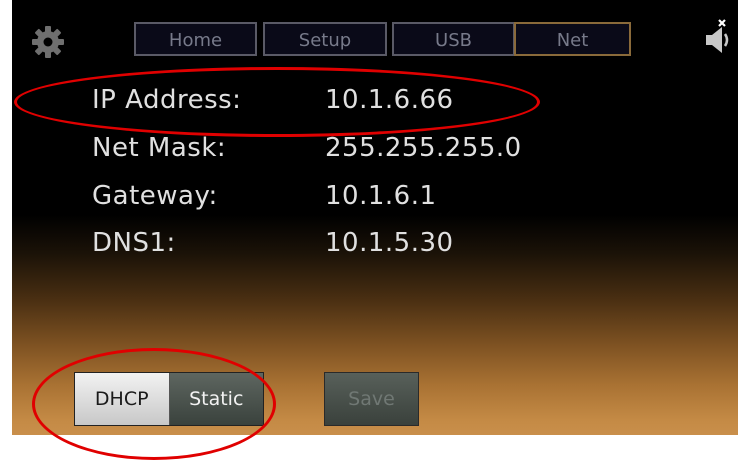 The width and height of the screenshot is (748, 460). What do you see at coordinates (48, 42) in the screenshot?
I see `gear-icon` at bounding box center [48, 42].